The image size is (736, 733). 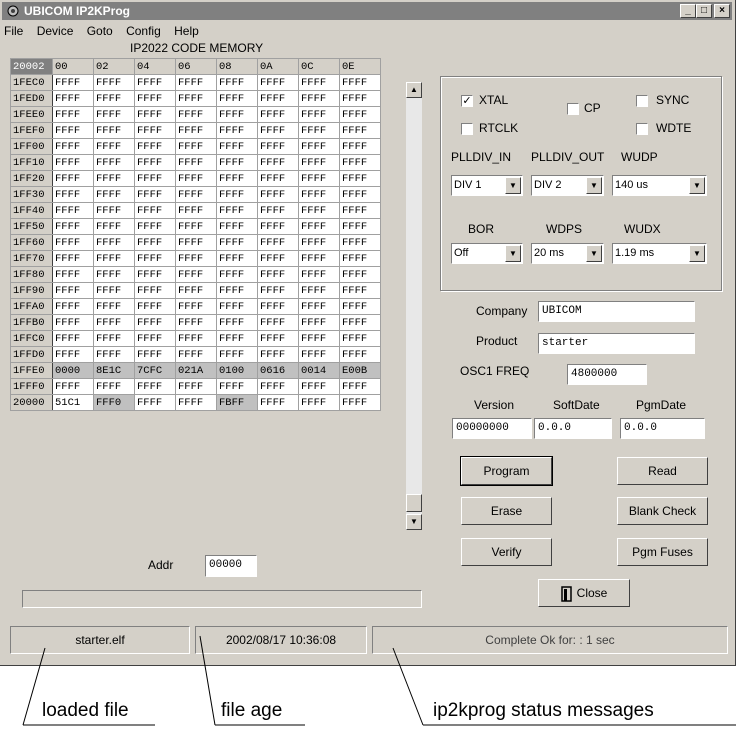 What do you see at coordinates (379, 680) in the screenshot?
I see `annotation-lines` at bounding box center [379, 680].